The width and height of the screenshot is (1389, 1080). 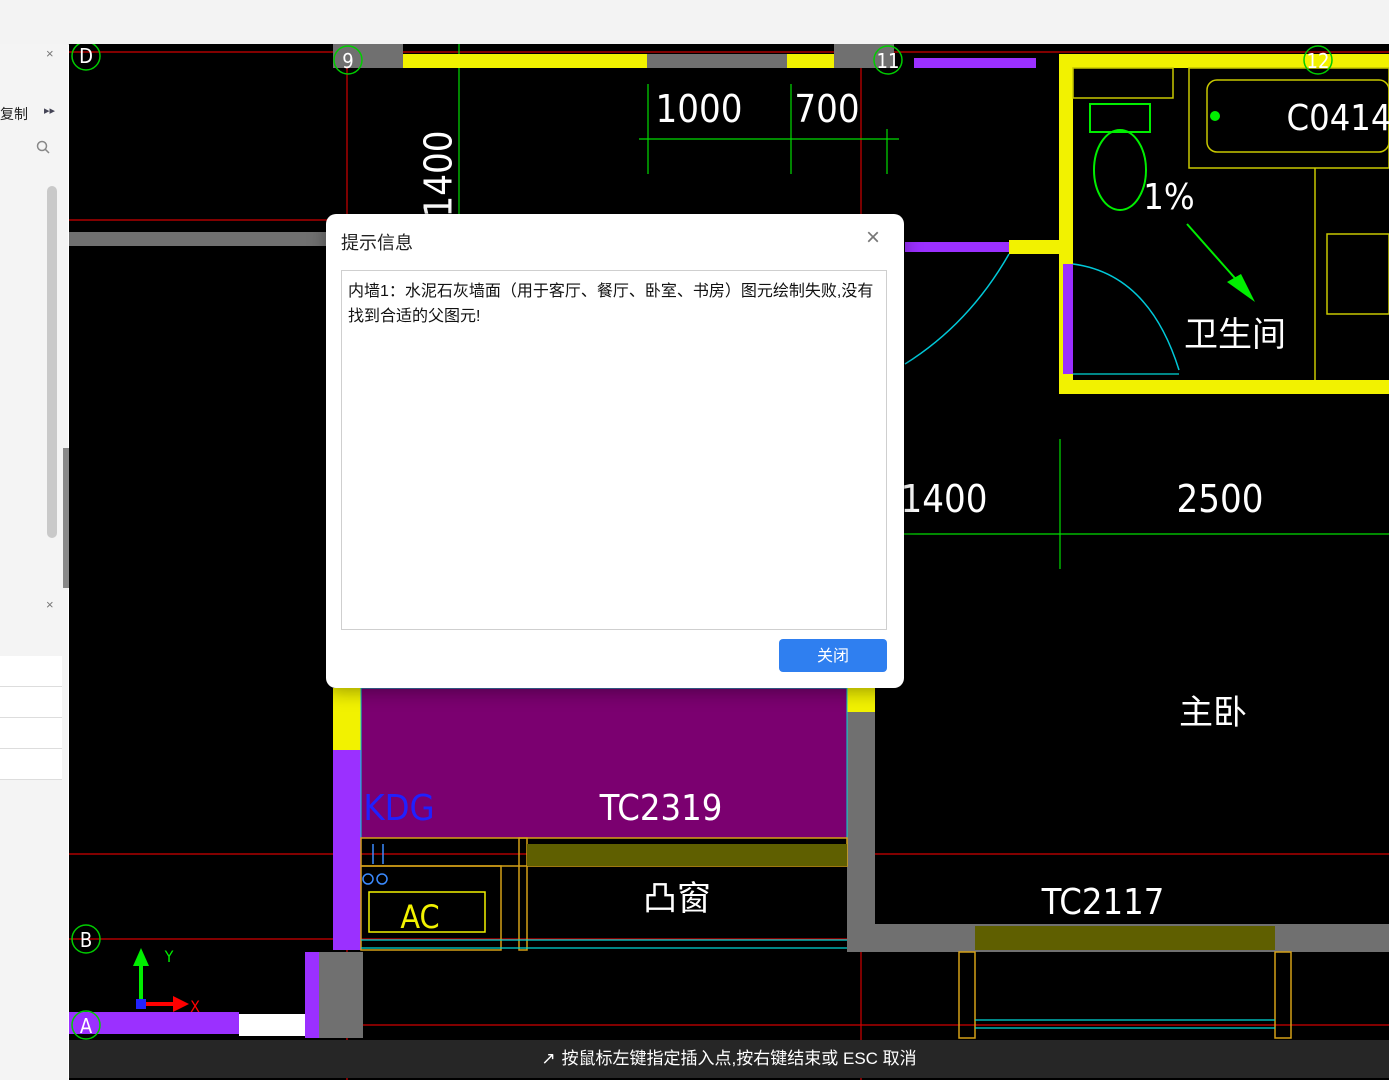 What do you see at coordinates (888, 61) in the screenshot?
I see `axis-label-11: 11` at bounding box center [888, 61].